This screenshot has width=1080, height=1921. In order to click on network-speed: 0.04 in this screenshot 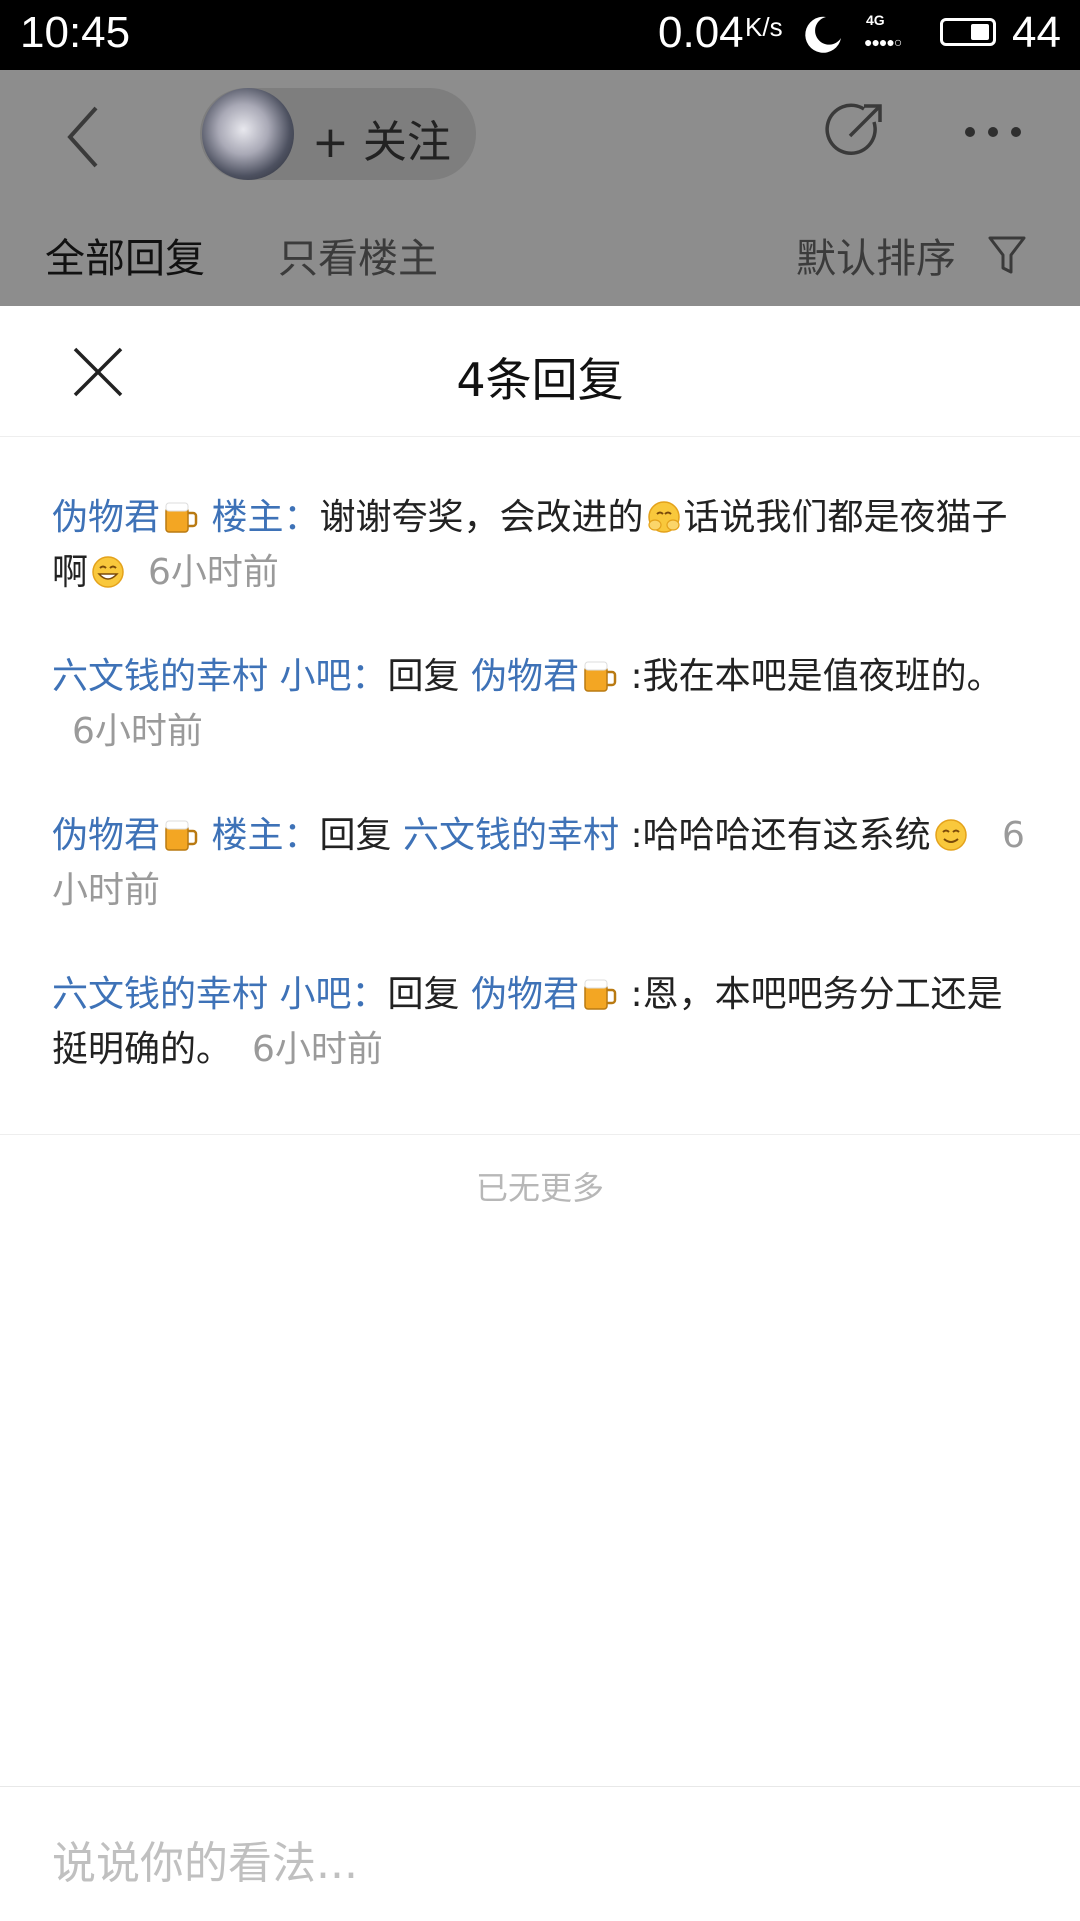, I will do `click(701, 32)`.